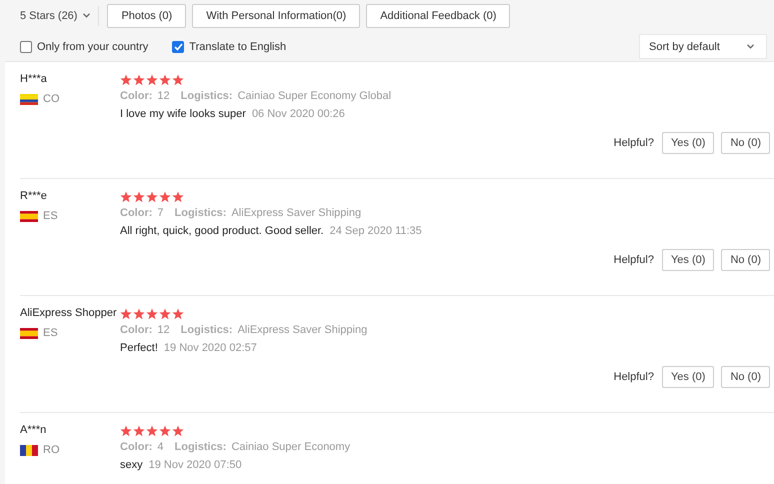  What do you see at coordinates (146, 16) in the screenshot?
I see `filter-button: Photos (0)` at bounding box center [146, 16].